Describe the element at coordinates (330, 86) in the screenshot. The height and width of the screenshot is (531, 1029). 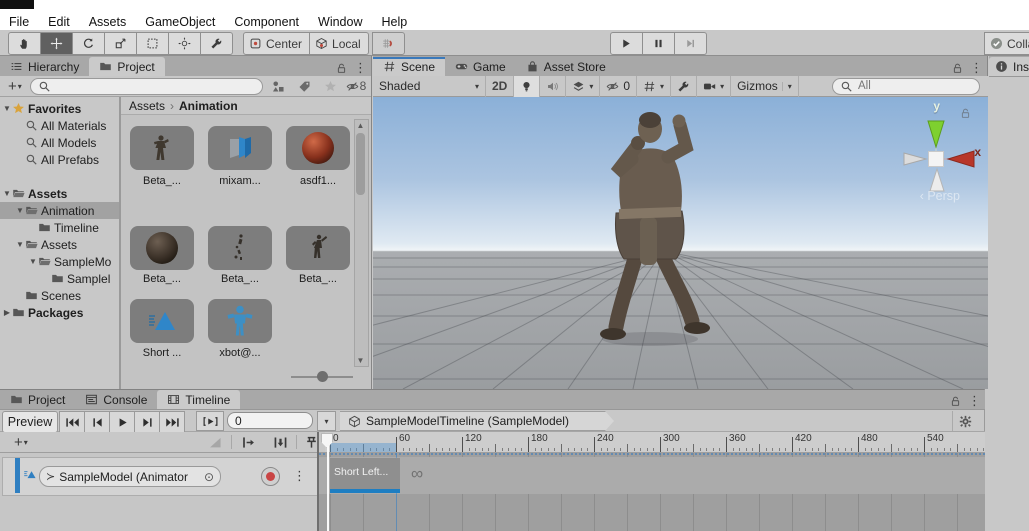
I see `save-search-button` at that location.